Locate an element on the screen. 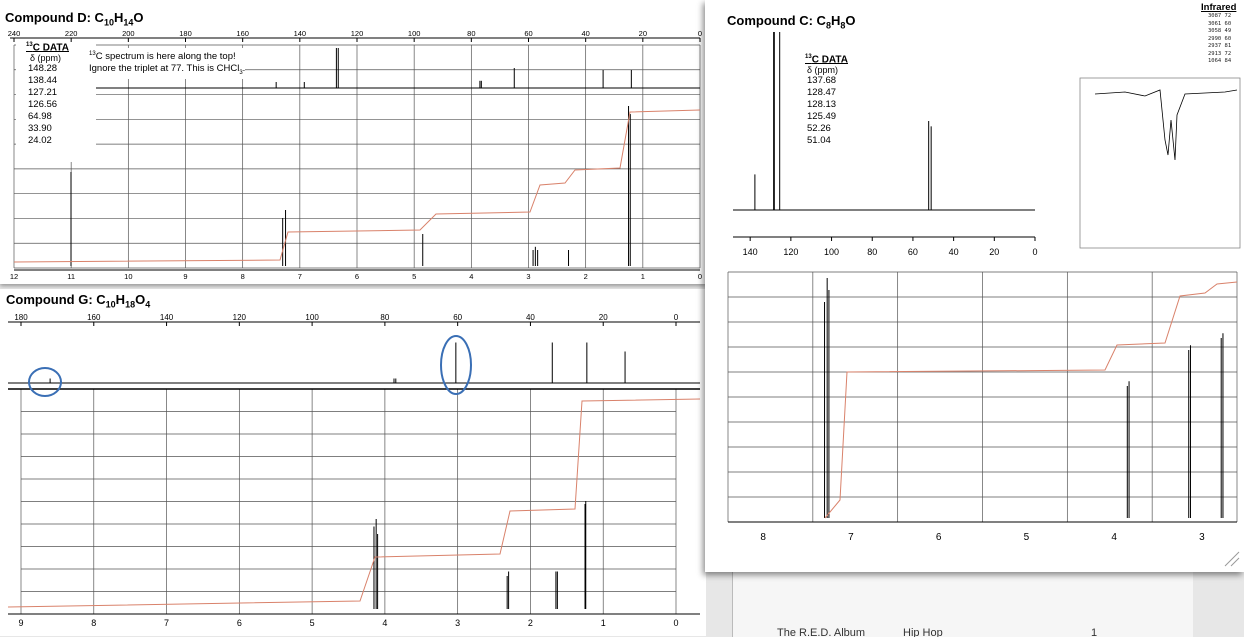 This screenshot has height=637, width=1244. c13-value: 64.98 is located at coordinates (40, 117).